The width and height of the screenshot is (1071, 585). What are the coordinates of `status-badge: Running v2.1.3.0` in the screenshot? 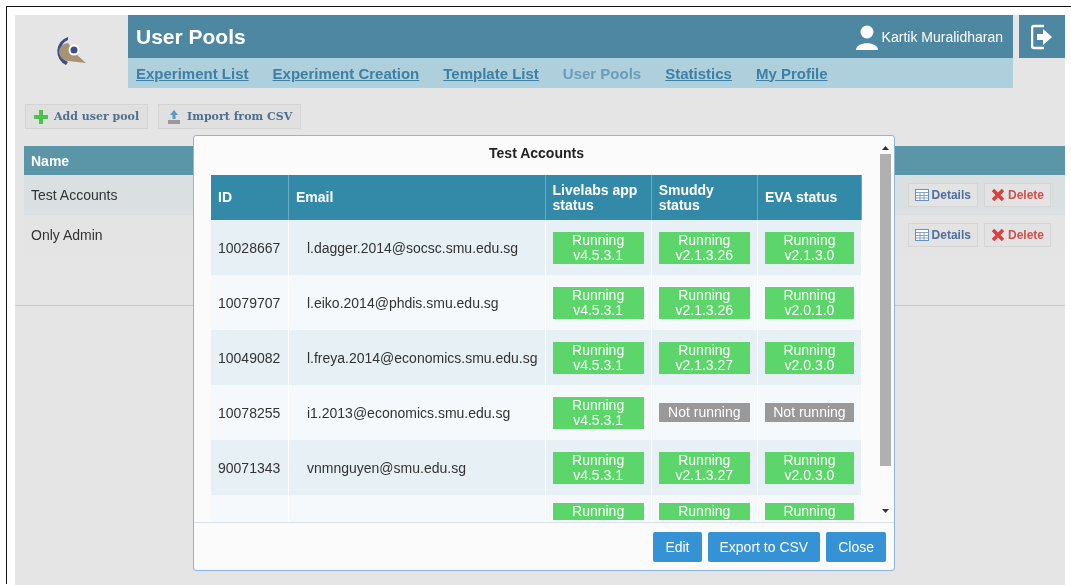 It's located at (809, 247).